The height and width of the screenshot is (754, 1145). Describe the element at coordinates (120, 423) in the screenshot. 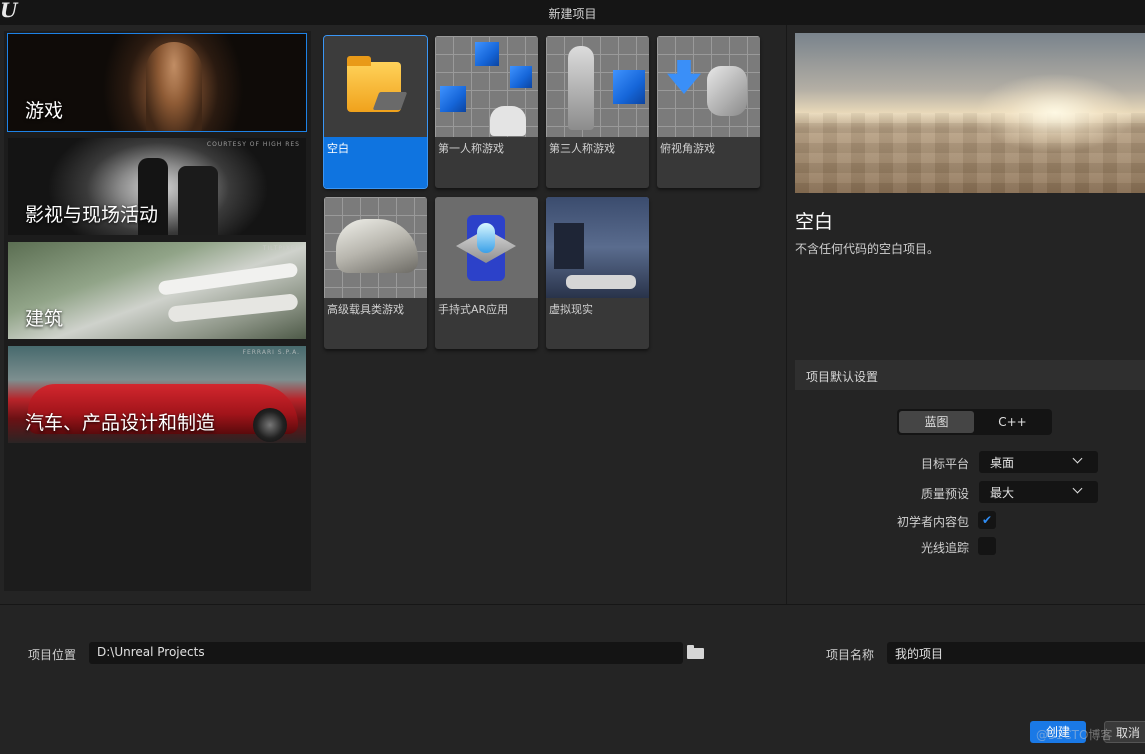

I see `category-label: 汽车、产品设计和制造` at that location.